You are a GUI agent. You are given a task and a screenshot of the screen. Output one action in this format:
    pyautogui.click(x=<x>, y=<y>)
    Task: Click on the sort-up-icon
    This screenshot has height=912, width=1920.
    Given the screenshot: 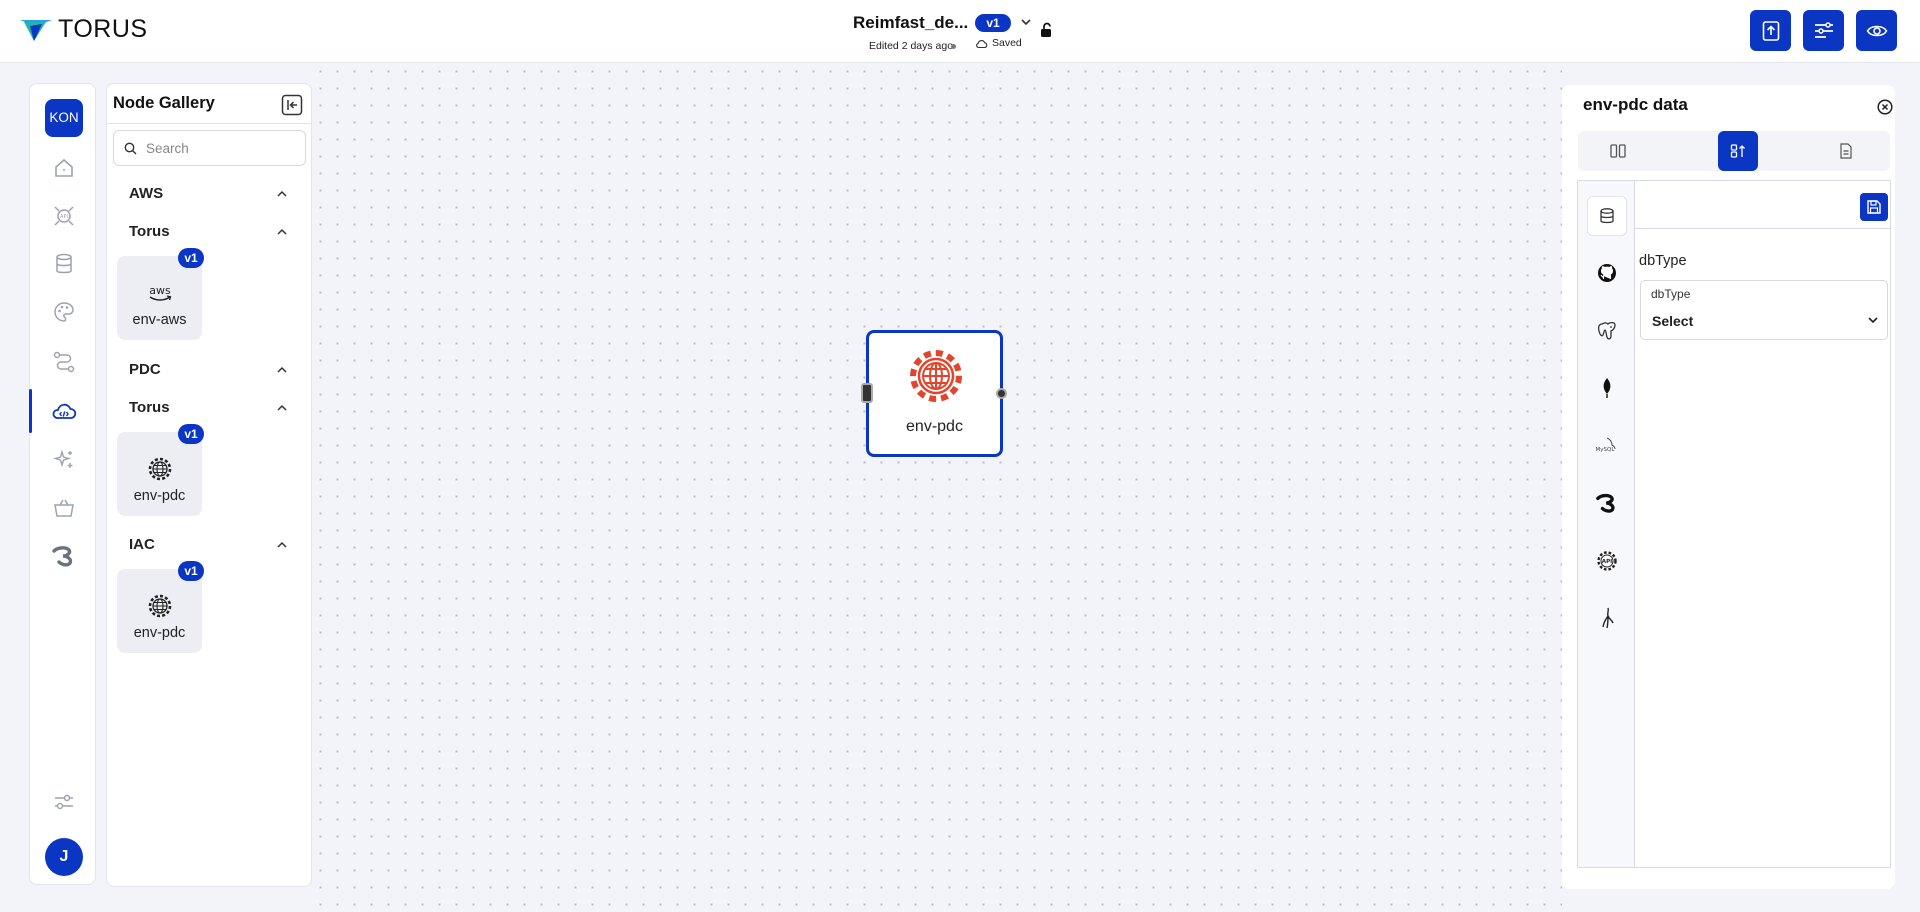 What is the action you would take?
    pyautogui.click(x=1737, y=151)
    